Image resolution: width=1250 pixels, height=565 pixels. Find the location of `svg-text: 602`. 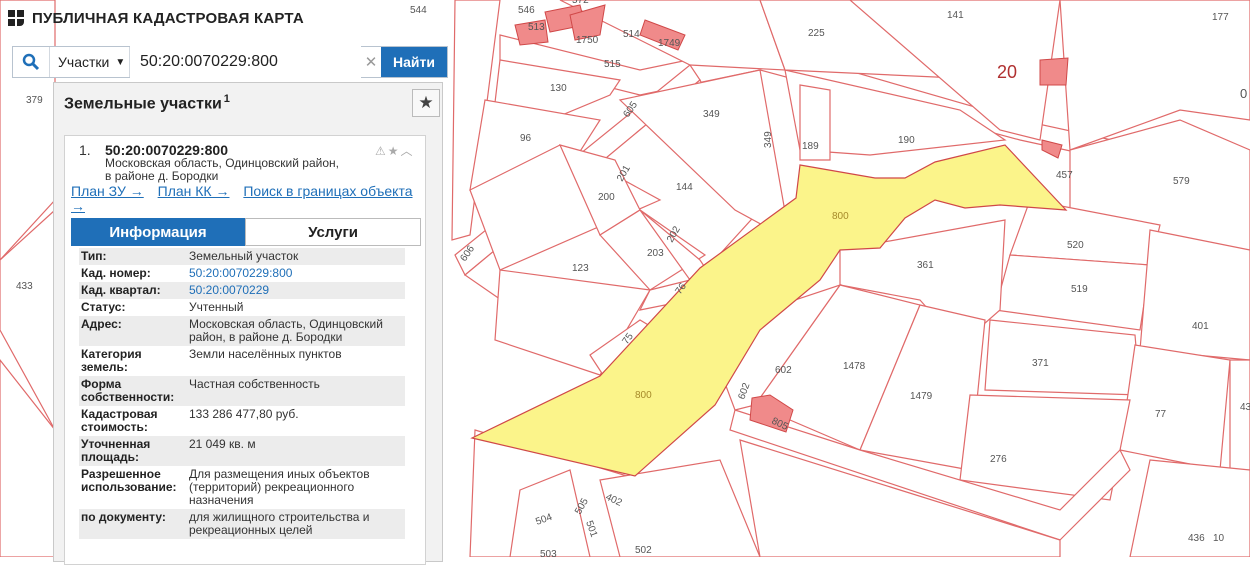

svg-text: 602 is located at coordinates (783, 370).